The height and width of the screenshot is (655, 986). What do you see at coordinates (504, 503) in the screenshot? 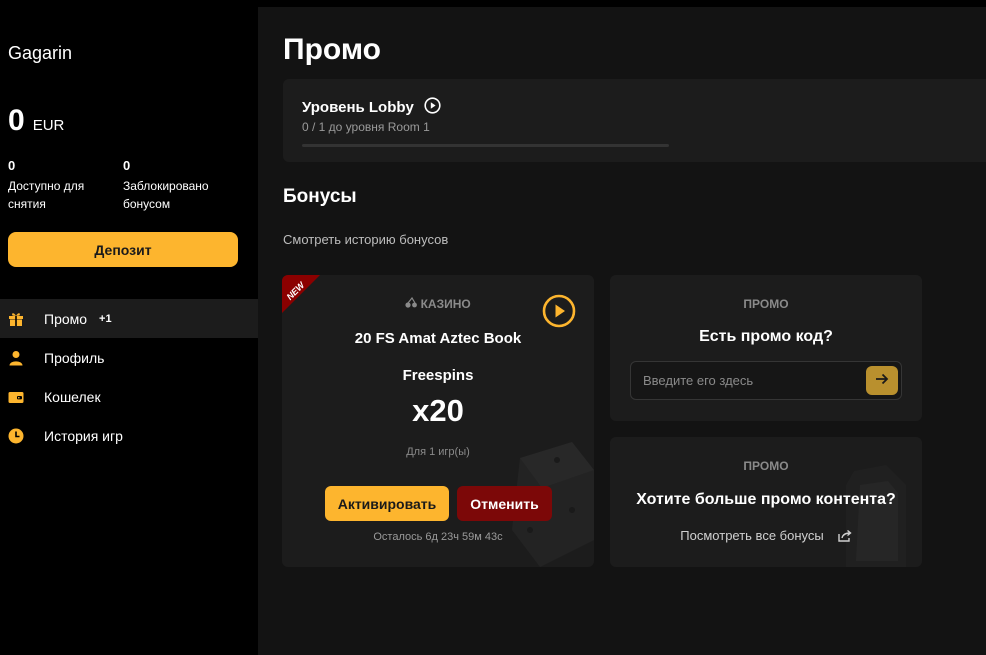
I see `cancel-button: Отменить` at bounding box center [504, 503].